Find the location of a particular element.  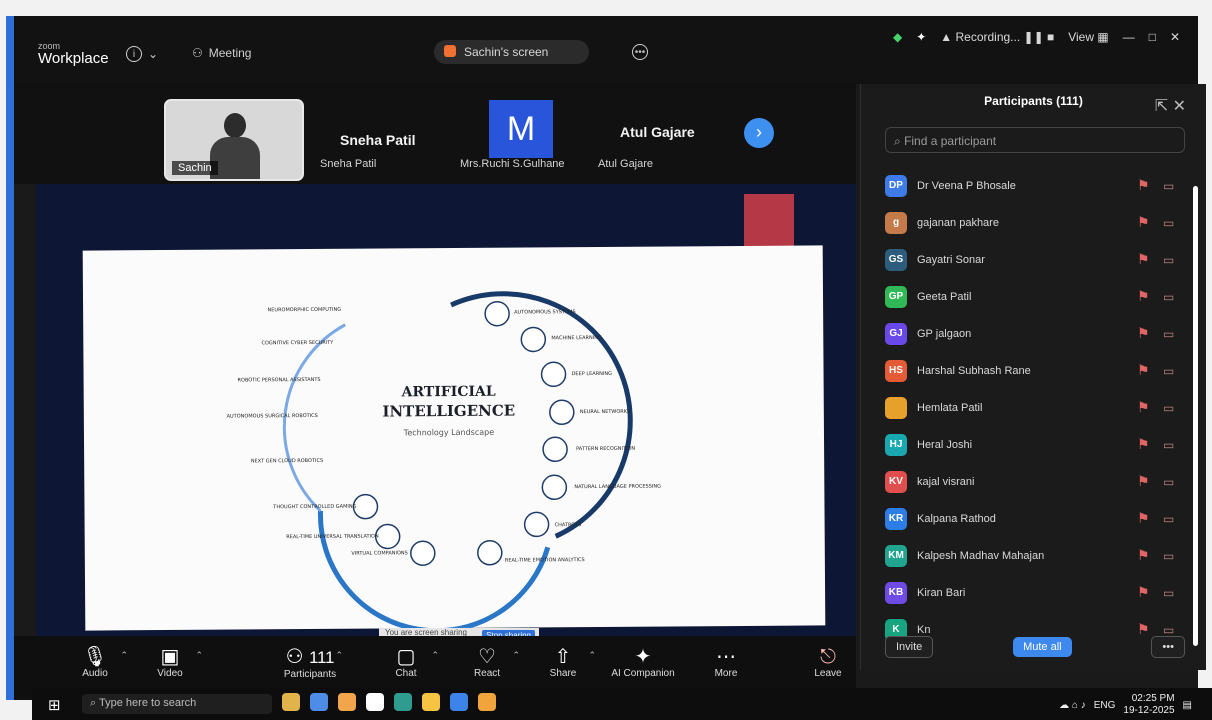

participant-row: GJ GP jalgaon ⚑ ▭ is located at coordinates (1035, 333).